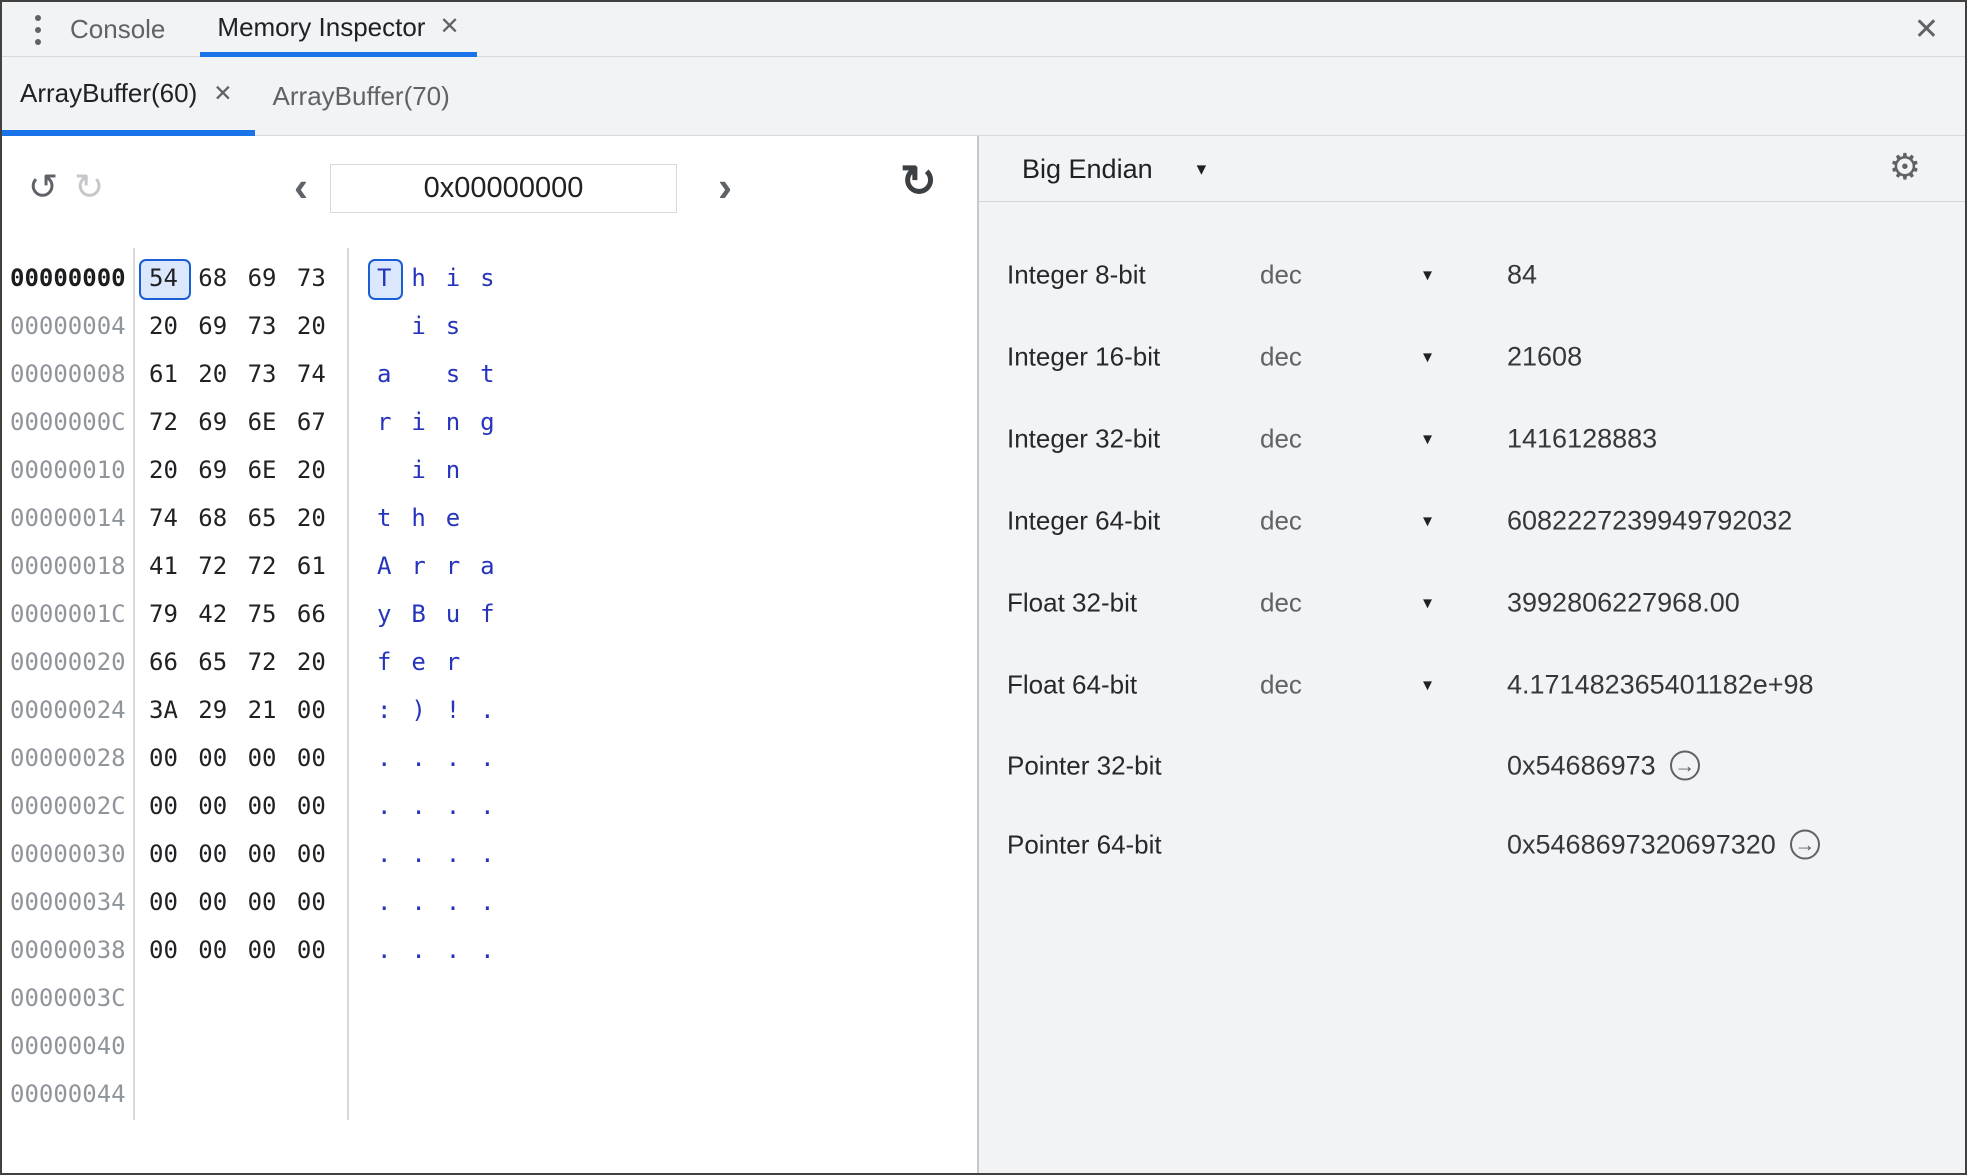 The width and height of the screenshot is (1967, 1175). What do you see at coordinates (168, 278) in the screenshot?
I see `byte-cell: 54` at bounding box center [168, 278].